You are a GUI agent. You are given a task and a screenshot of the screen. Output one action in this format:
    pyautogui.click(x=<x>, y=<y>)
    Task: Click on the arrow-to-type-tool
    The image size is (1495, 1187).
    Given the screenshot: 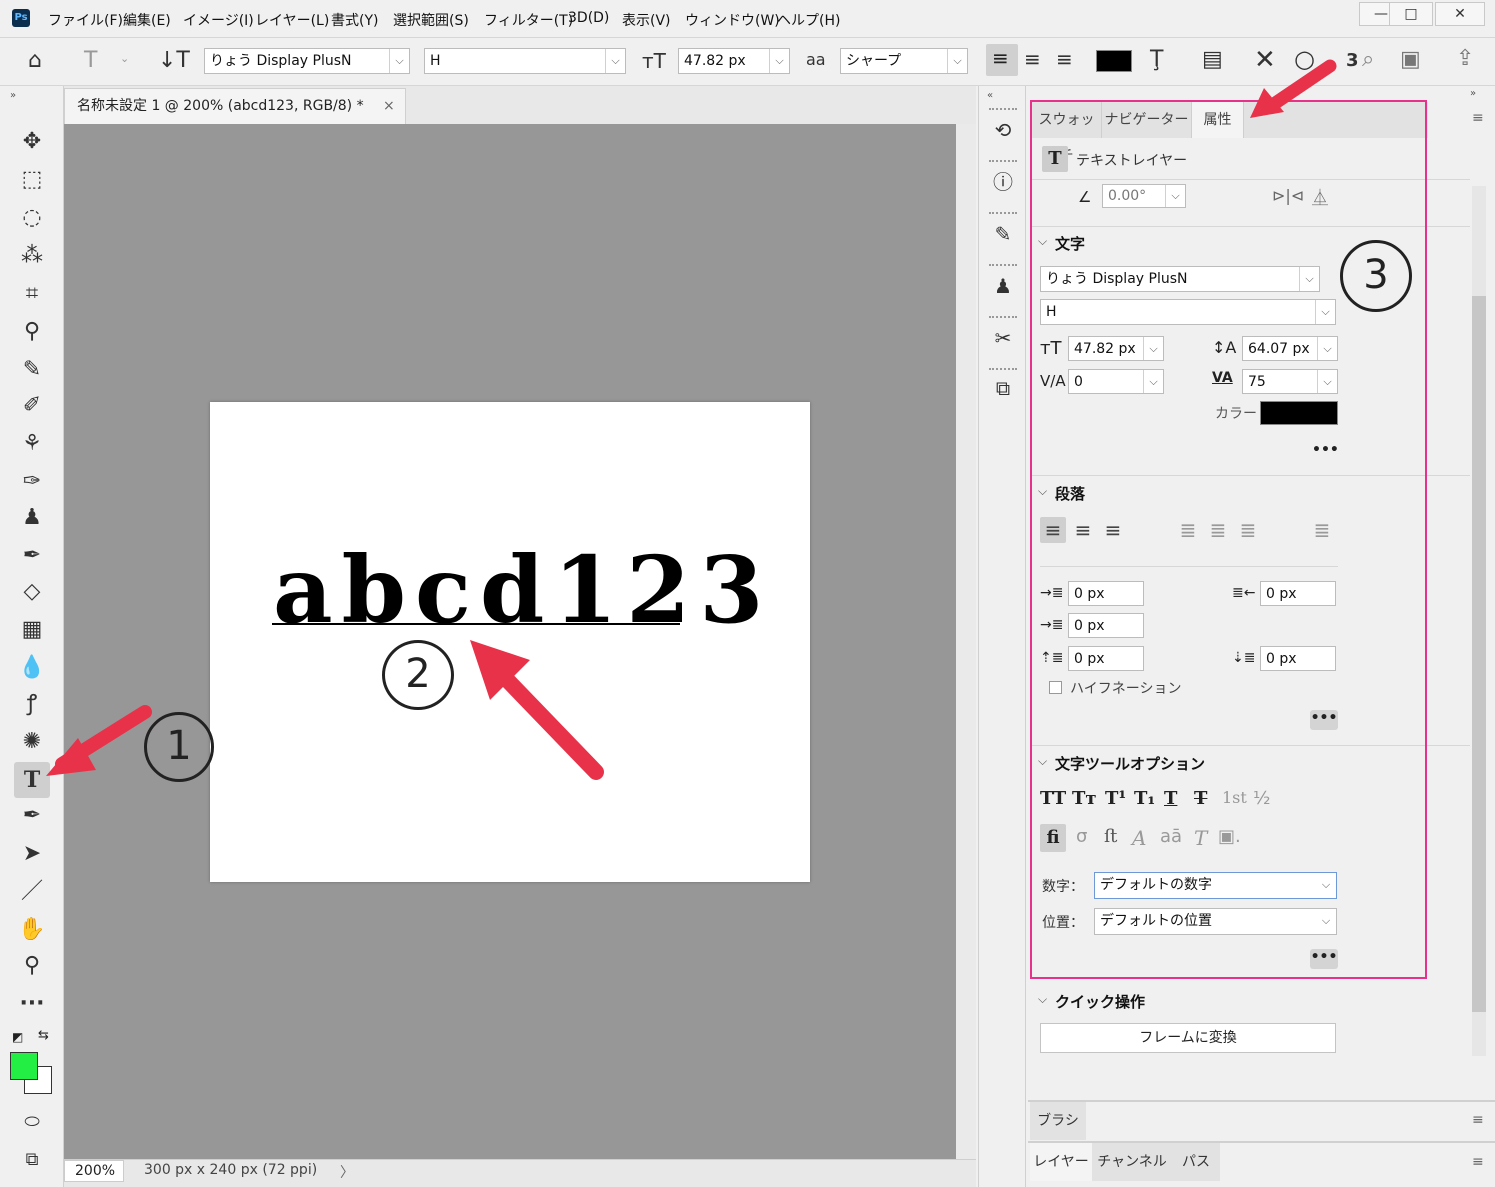 What is the action you would take?
    pyautogui.click(x=99, y=740)
    